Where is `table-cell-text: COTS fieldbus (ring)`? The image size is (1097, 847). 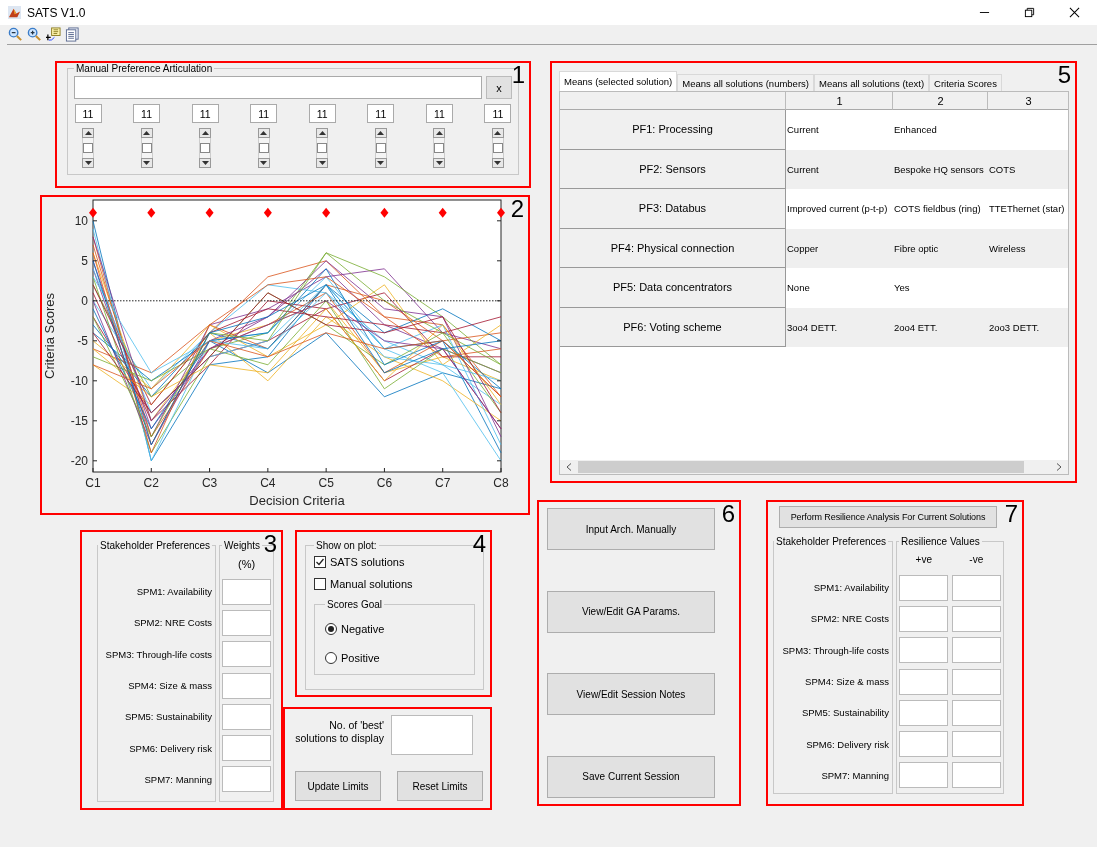
table-cell-text: COTS fieldbus (ring) is located at coordinates (937, 209).